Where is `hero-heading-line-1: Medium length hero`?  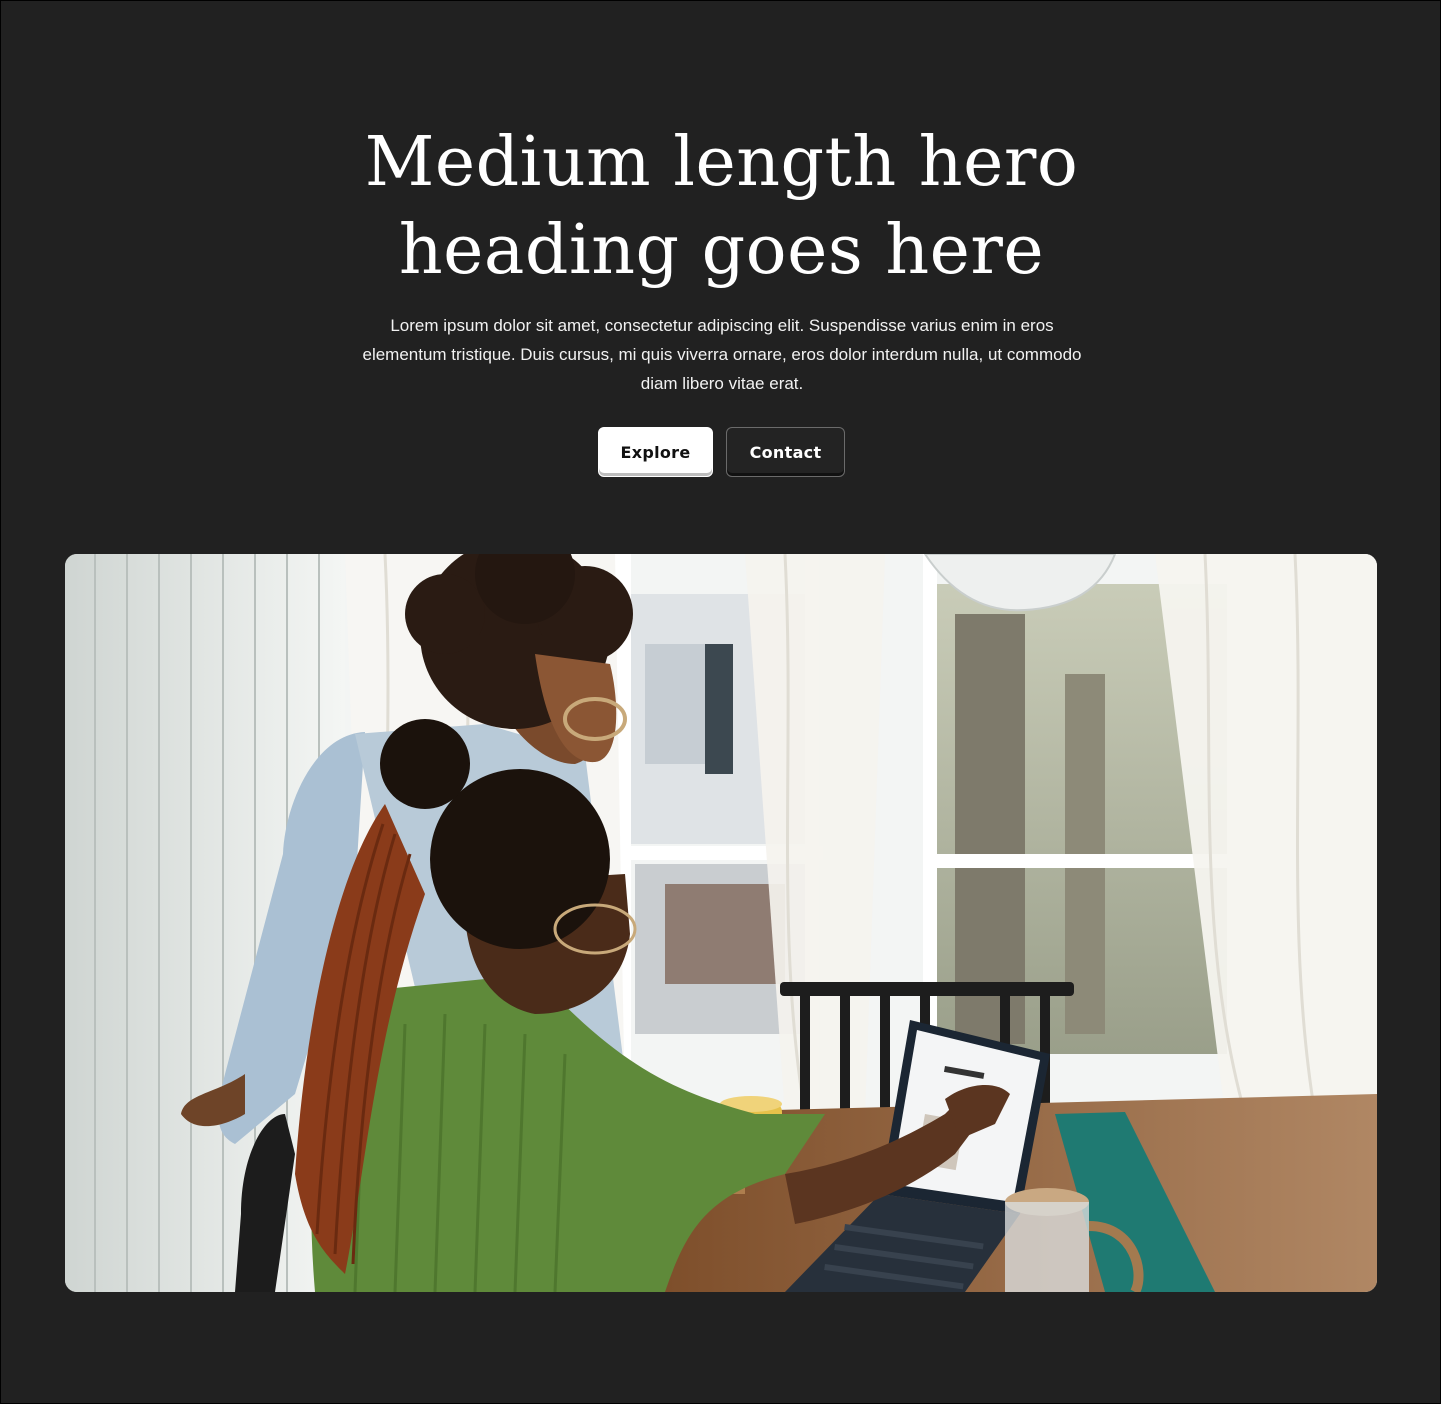
hero-heading-line-1: Medium length hero is located at coordinates (721, 162).